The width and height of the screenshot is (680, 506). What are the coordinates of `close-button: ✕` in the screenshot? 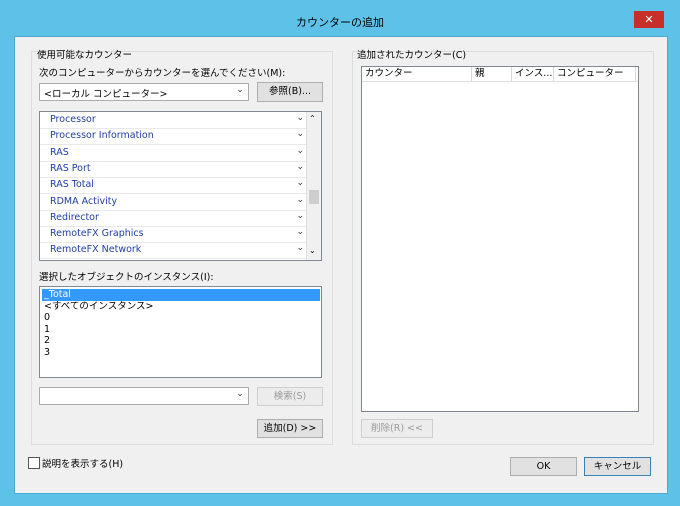 It's located at (649, 19).